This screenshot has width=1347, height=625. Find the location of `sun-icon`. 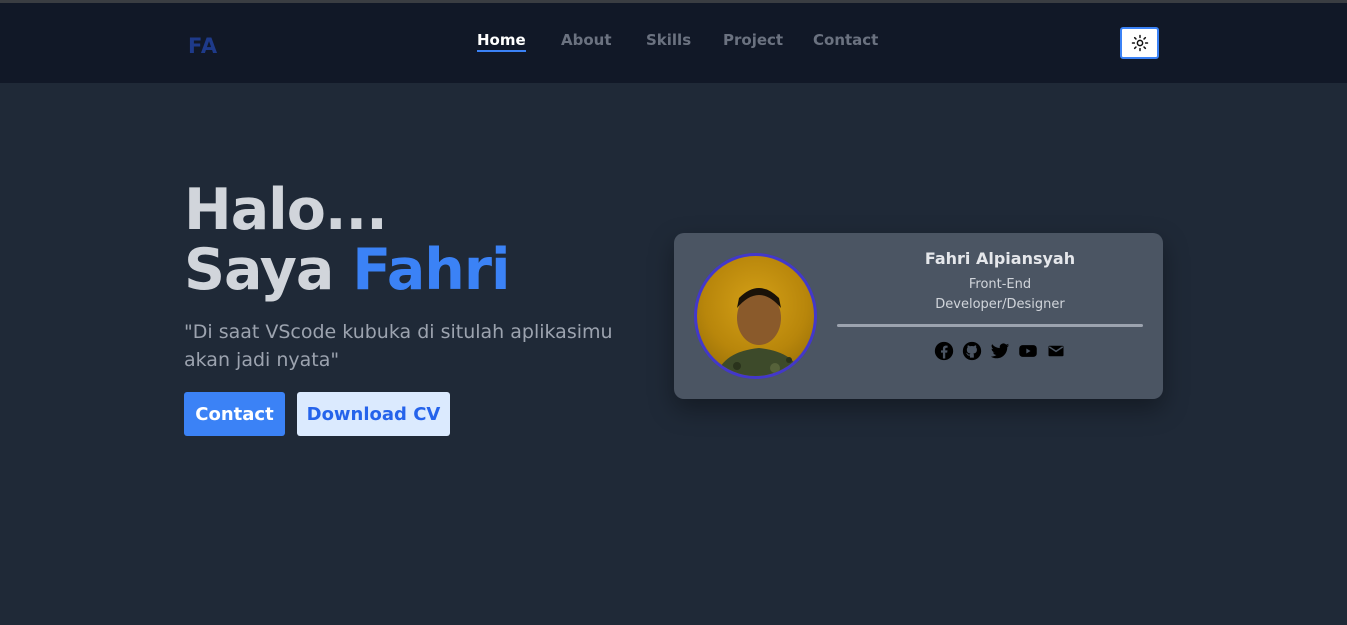

sun-icon is located at coordinates (1139, 43).